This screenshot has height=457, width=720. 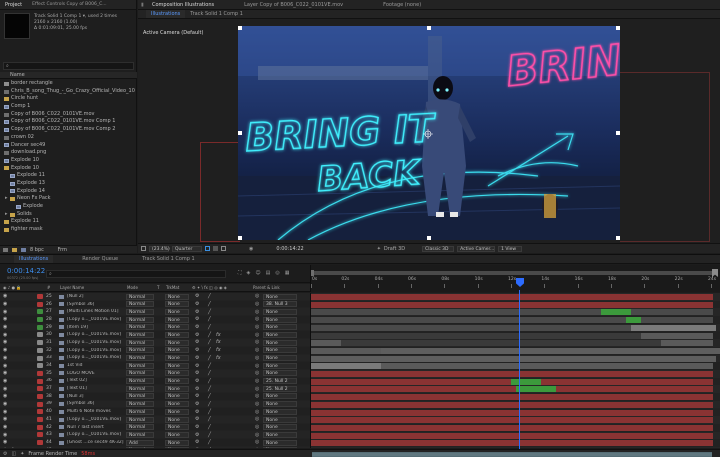 What do you see at coordinates (155, 381) in the screenshot?
I see `layer-row: ◉ 36 [Text 02] Normal None ⚙ ╱ ◎ 25. Null 2` at bounding box center [155, 381].